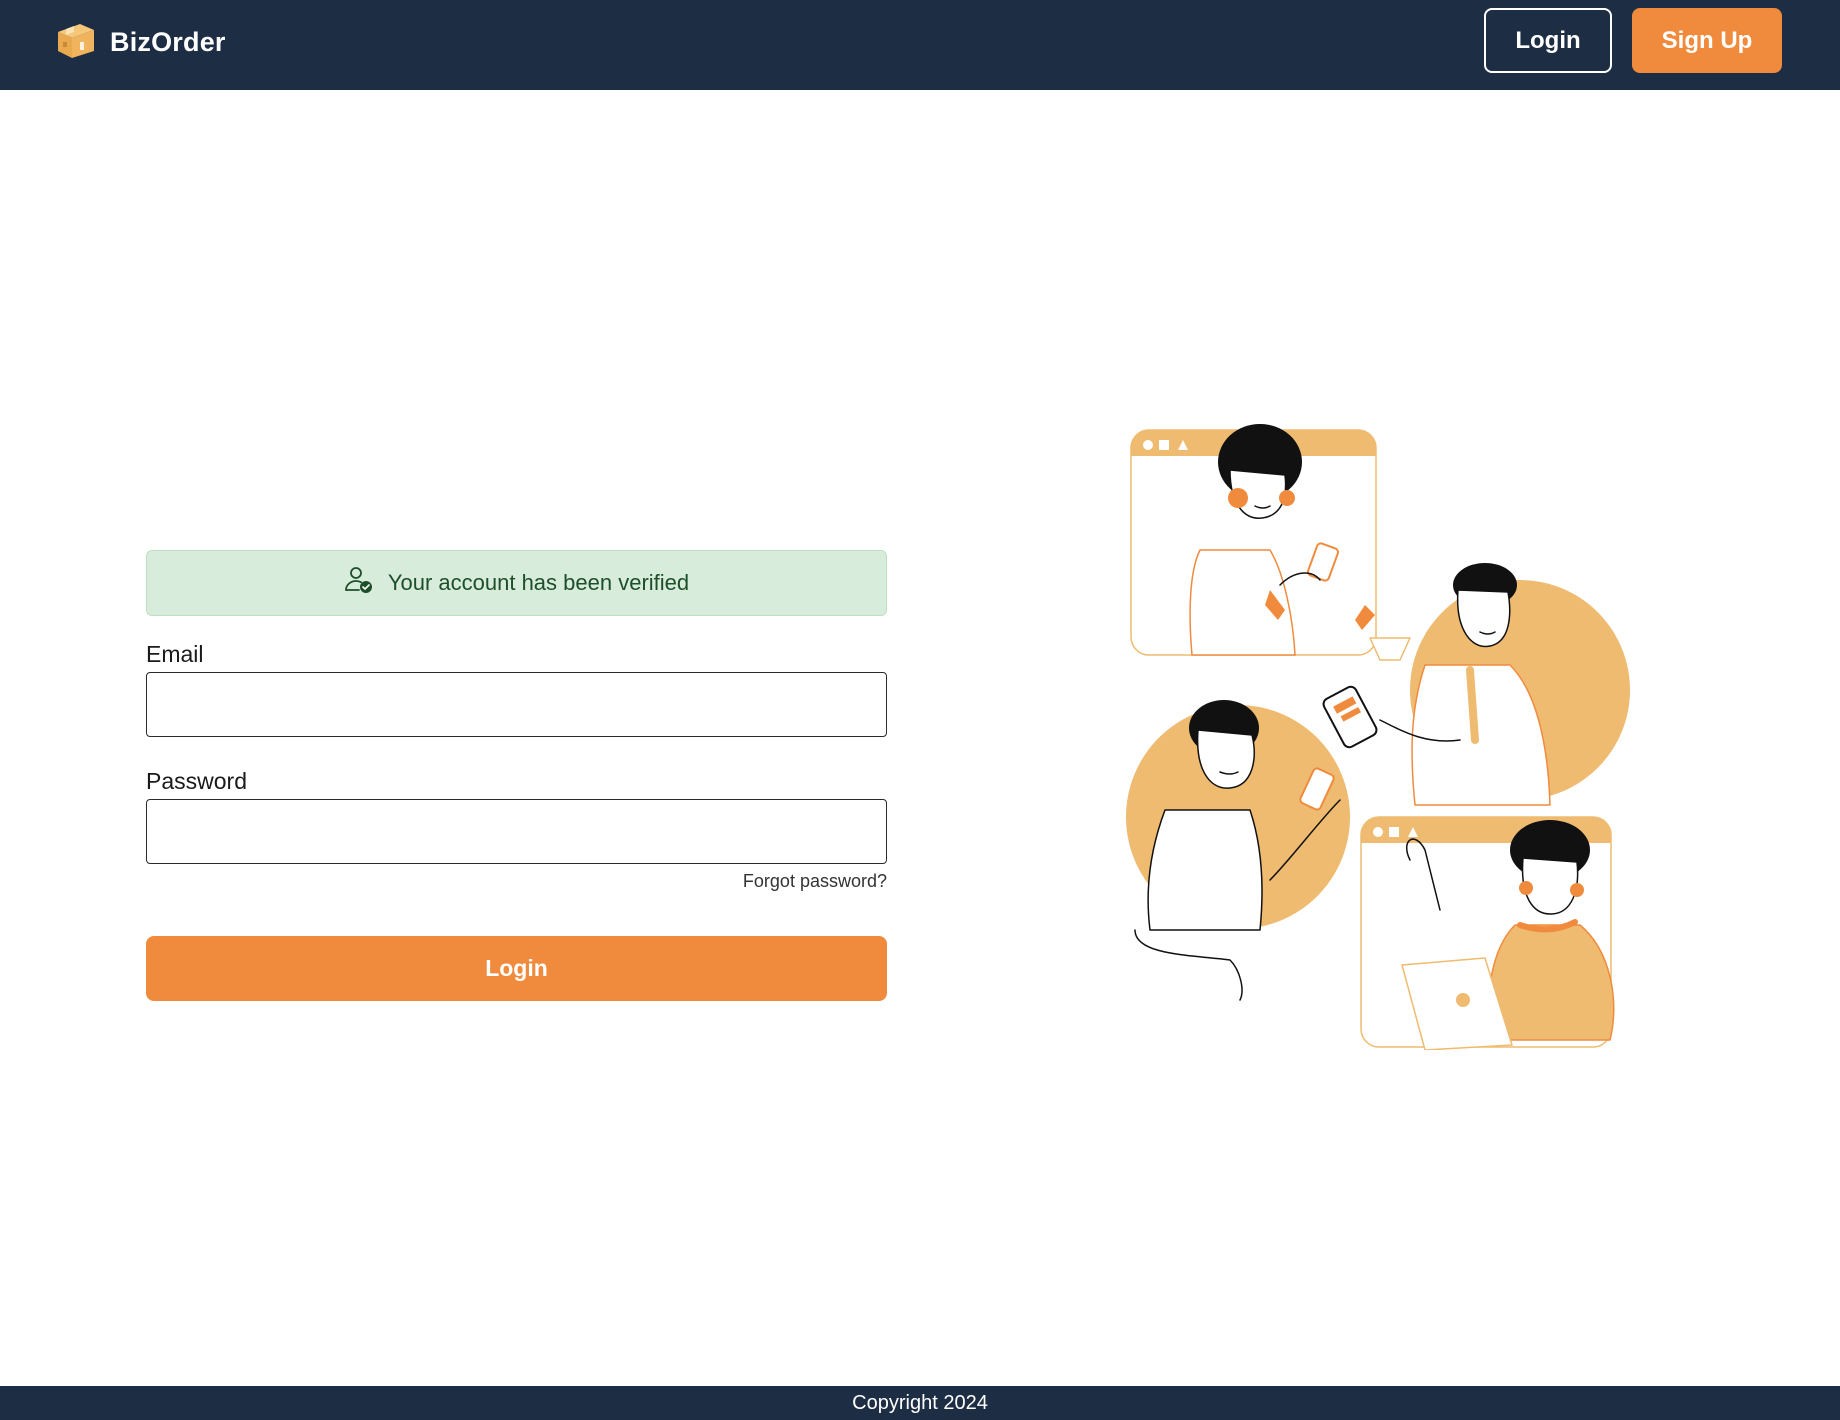 The width and height of the screenshot is (1840, 1420). I want to click on alert-message: Your account has been verified, so click(538, 582).